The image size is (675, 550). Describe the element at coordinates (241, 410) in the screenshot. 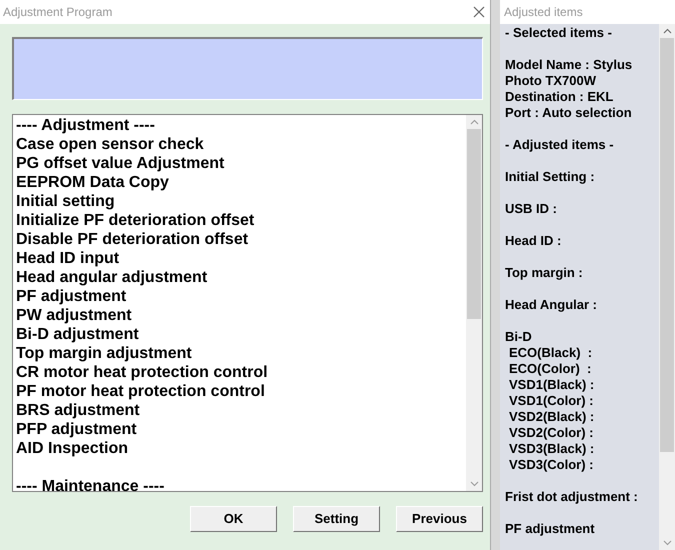

I see `list-item: BRS adjustment` at that location.